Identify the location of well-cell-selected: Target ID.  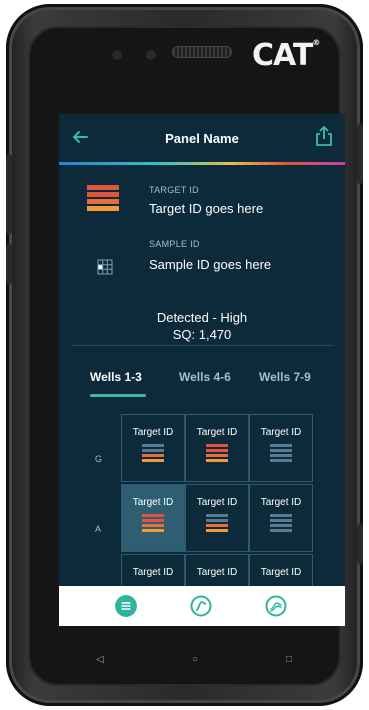
(153, 518).